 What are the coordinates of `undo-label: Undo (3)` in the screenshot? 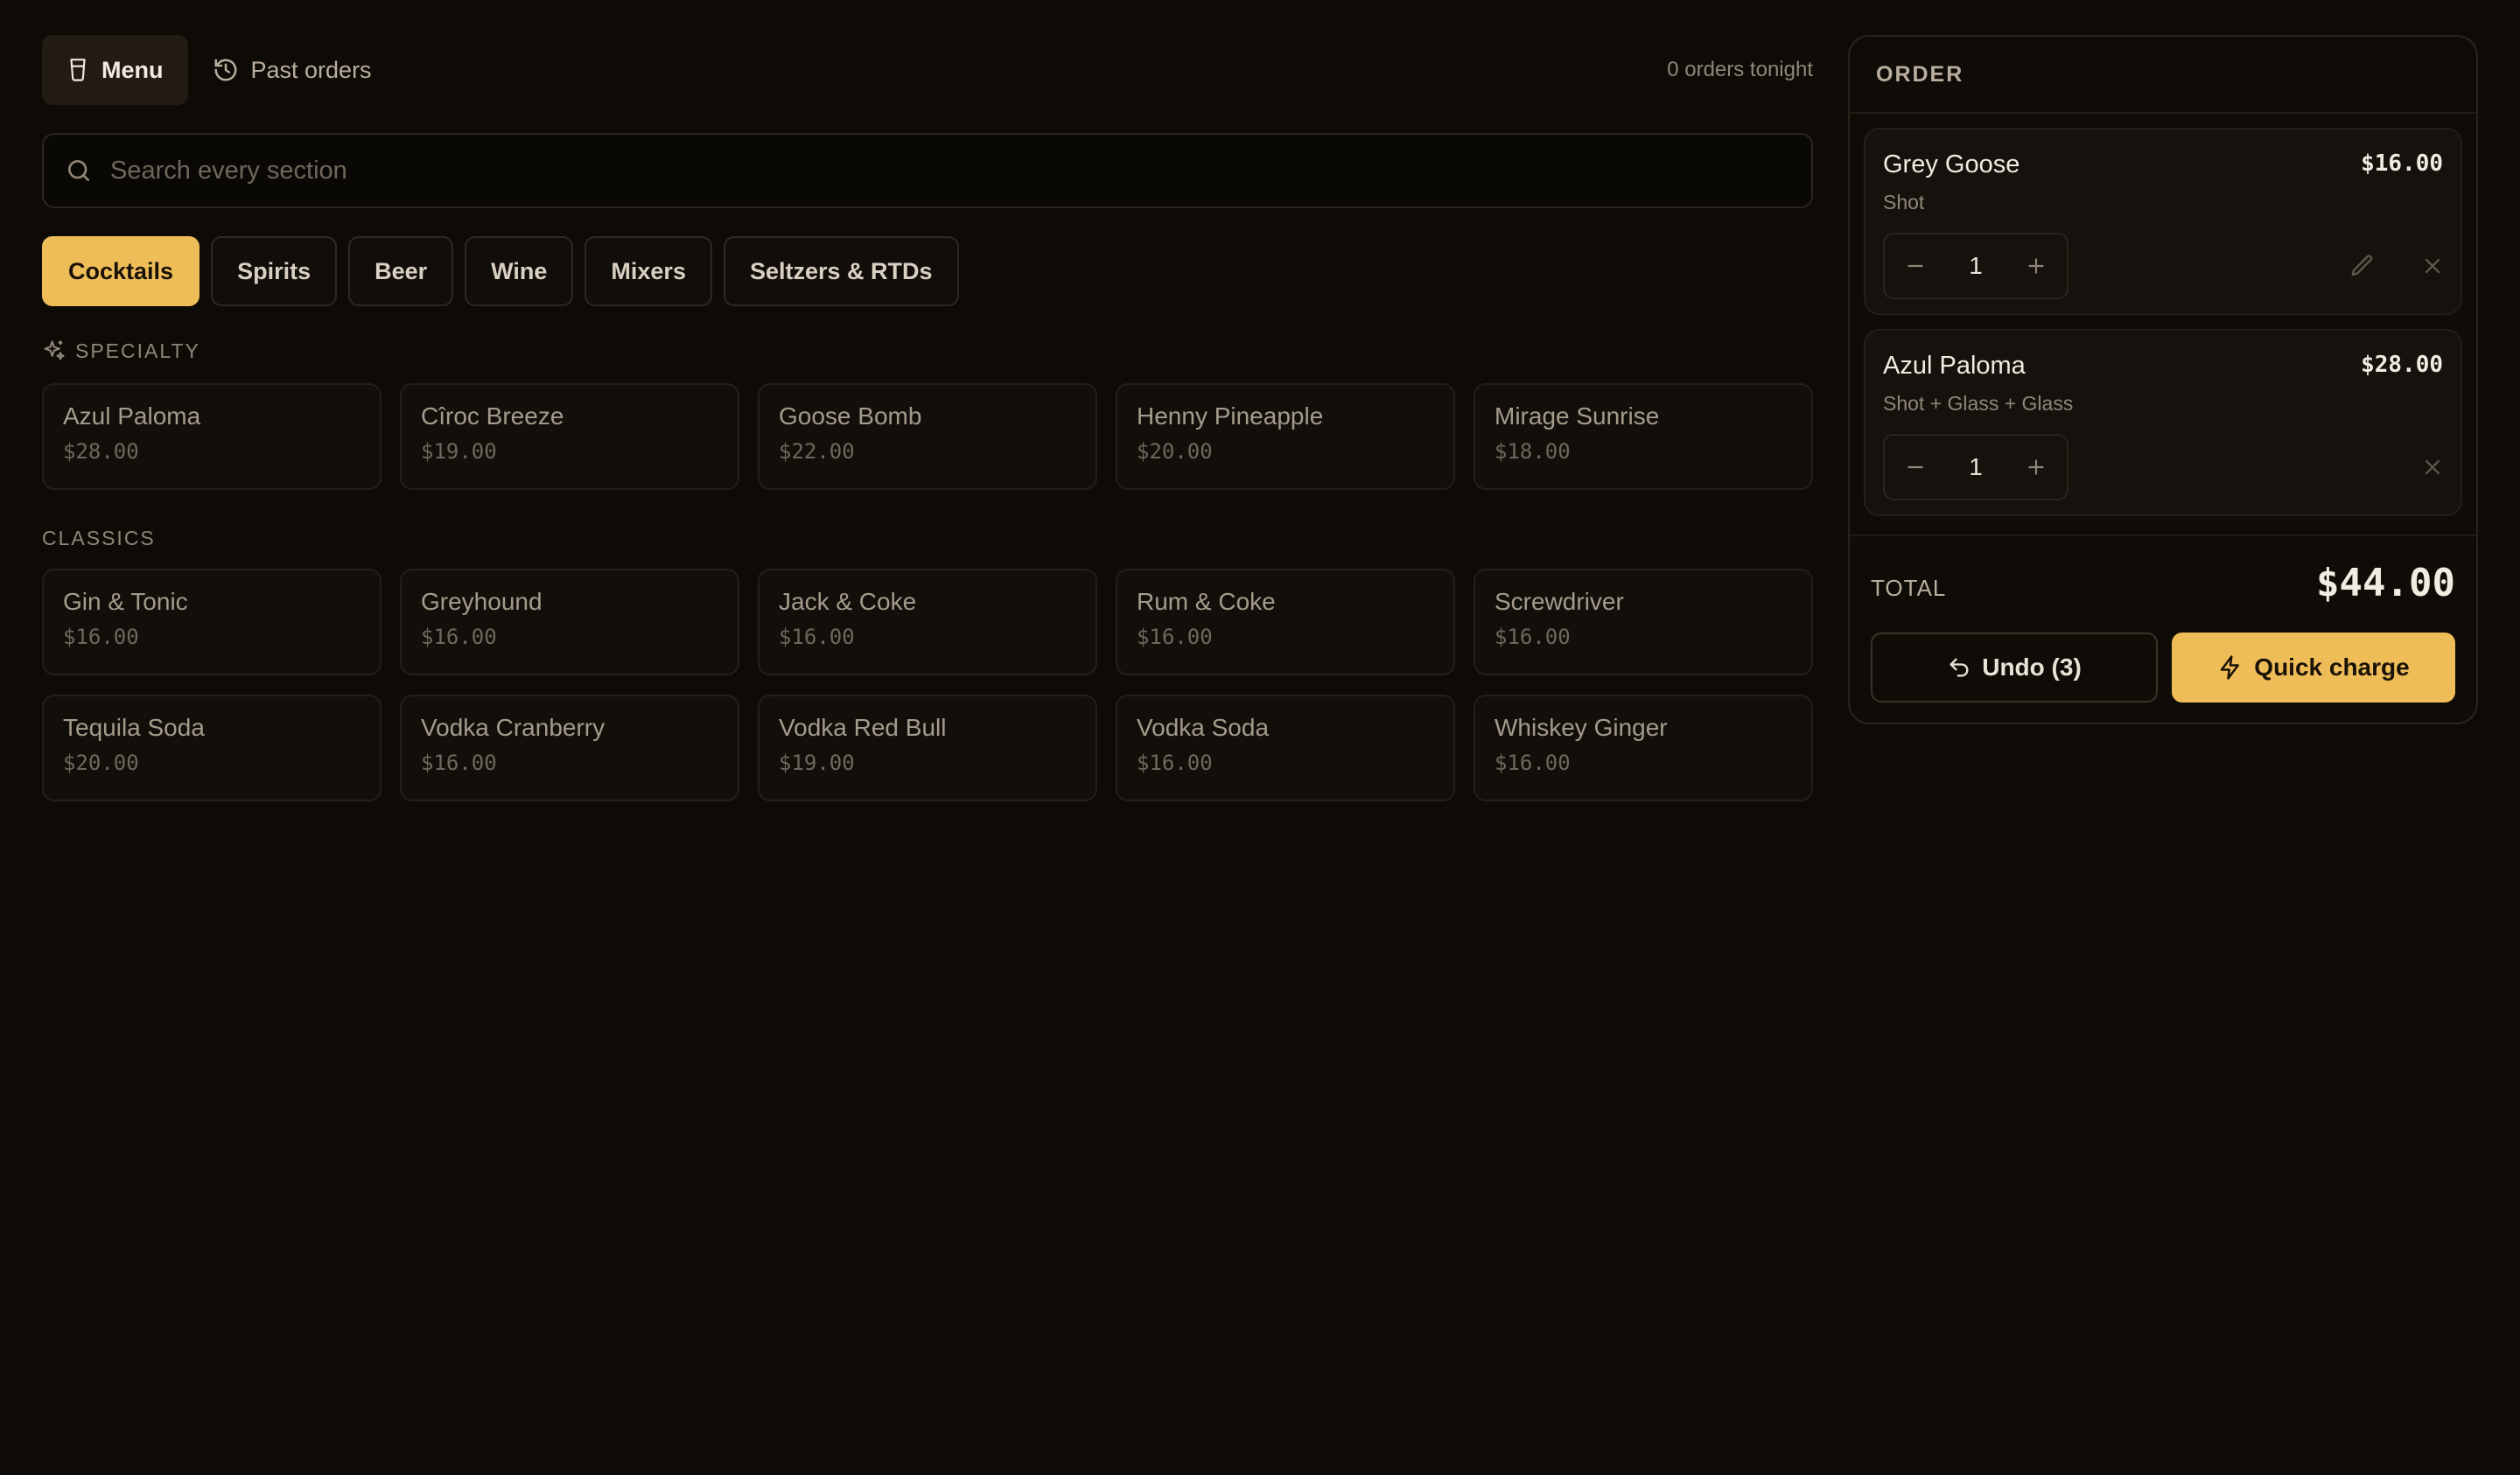 It's located at (2032, 667).